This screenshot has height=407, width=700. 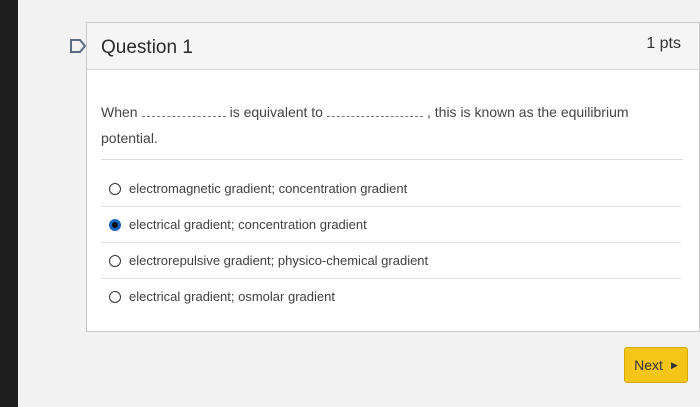 What do you see at coordinates (78, 46) in the screenshot?
I see `bookmark-flag-icon` at bounding box center [78, 46].